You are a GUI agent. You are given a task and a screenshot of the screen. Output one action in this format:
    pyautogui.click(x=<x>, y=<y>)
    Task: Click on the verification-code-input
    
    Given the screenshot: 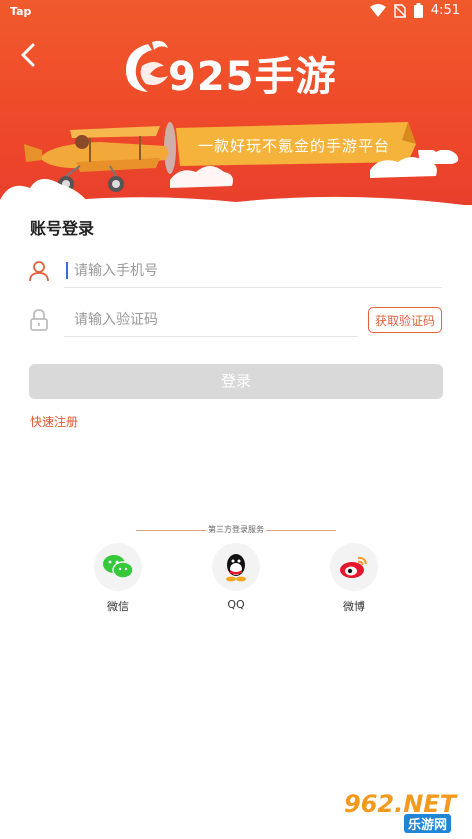 What is the action you would take?
    pyautogui.click(x=211, y=320)
    